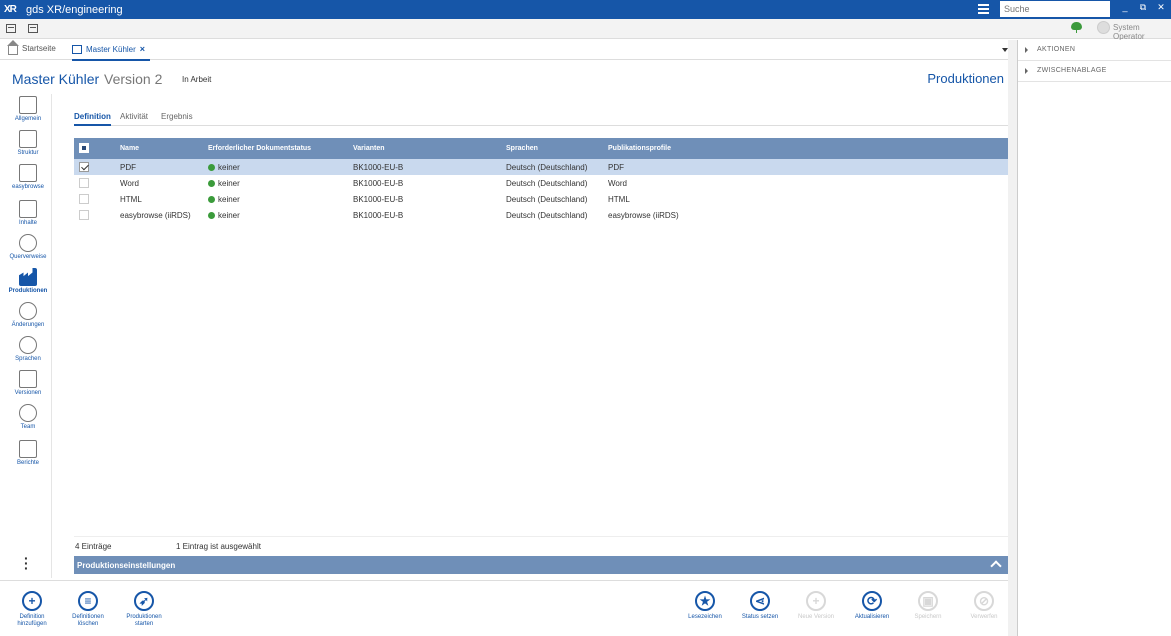  I want to click on versions-icon, so click(28, 379).